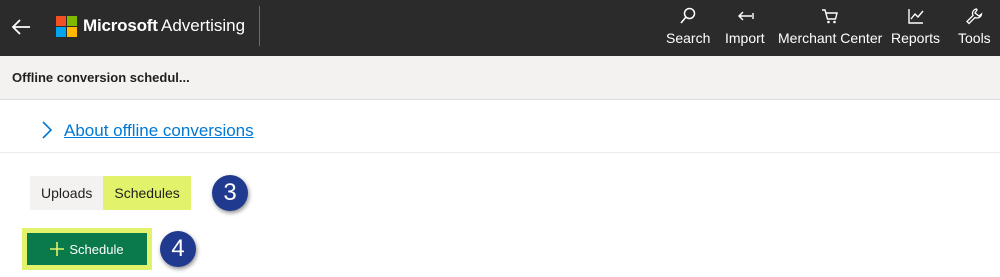  Describe the element at coordinates (120, 25) in the screenshot. I see `brand-name: Microsoft` at that location.